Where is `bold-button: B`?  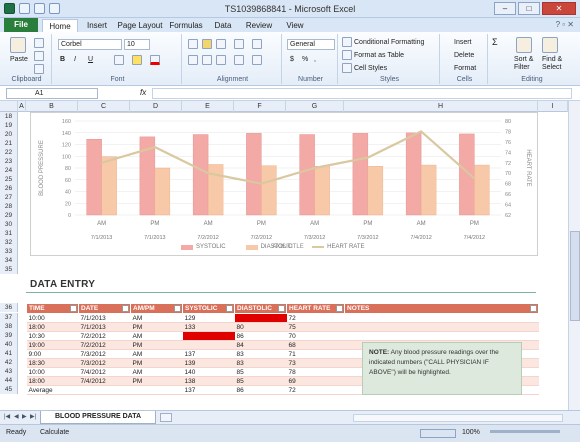 bold-button: B is located at coordinates (62, 59).